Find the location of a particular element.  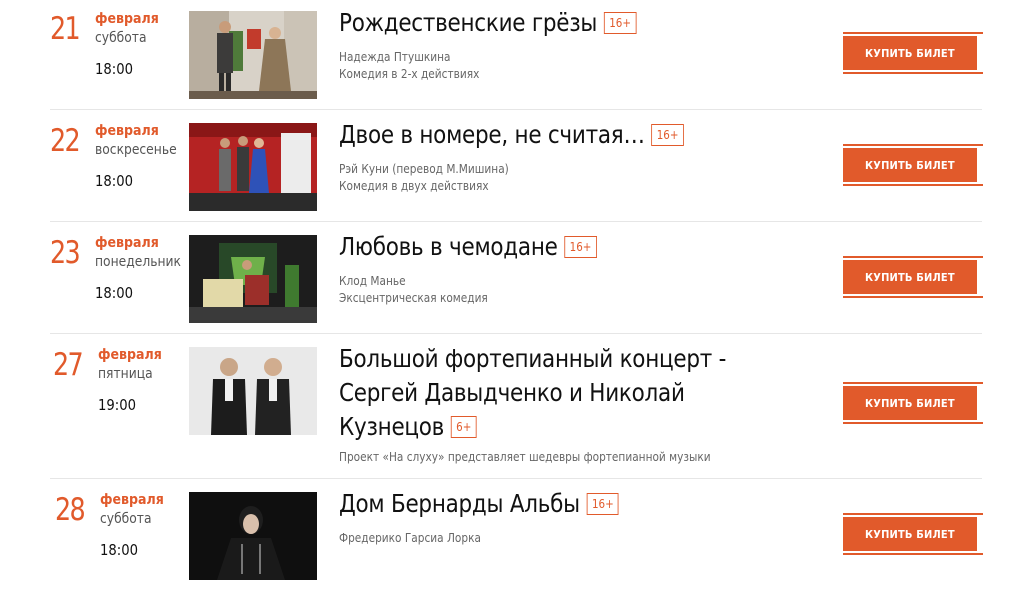

event-day: 23 is located at coordinates (65, 253).